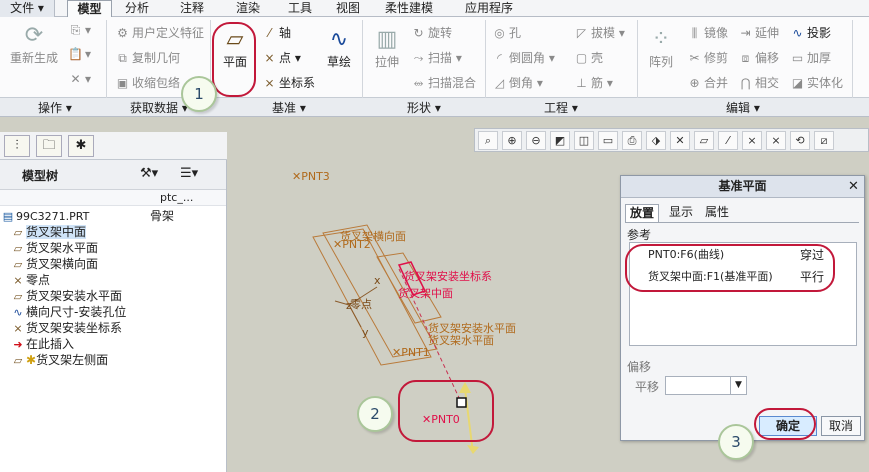 This screenshot has width=869, height=472. Describe the element at coordinates (269, 83) in the screenshot. I see `csys-icon: ⨯` at that location.